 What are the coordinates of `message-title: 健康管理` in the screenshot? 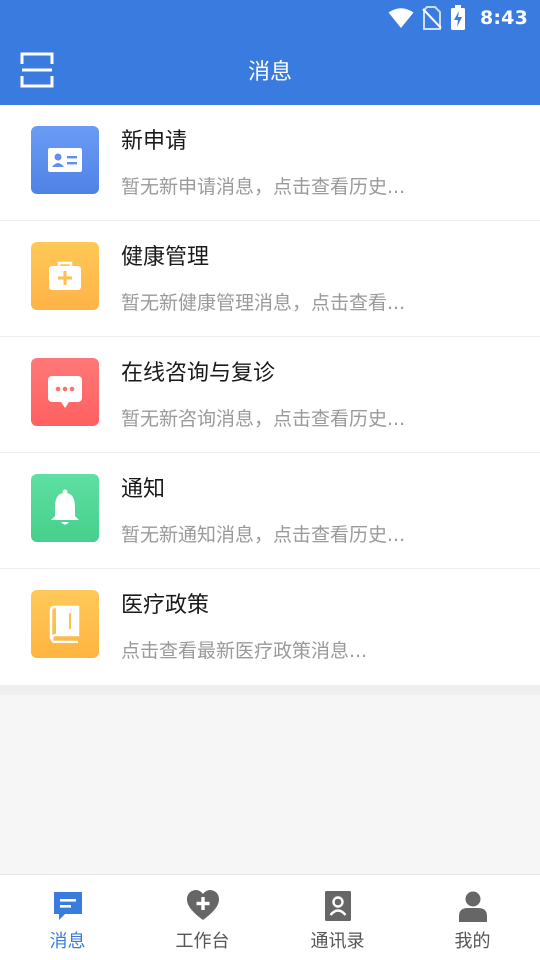 It's located at (165, 257).